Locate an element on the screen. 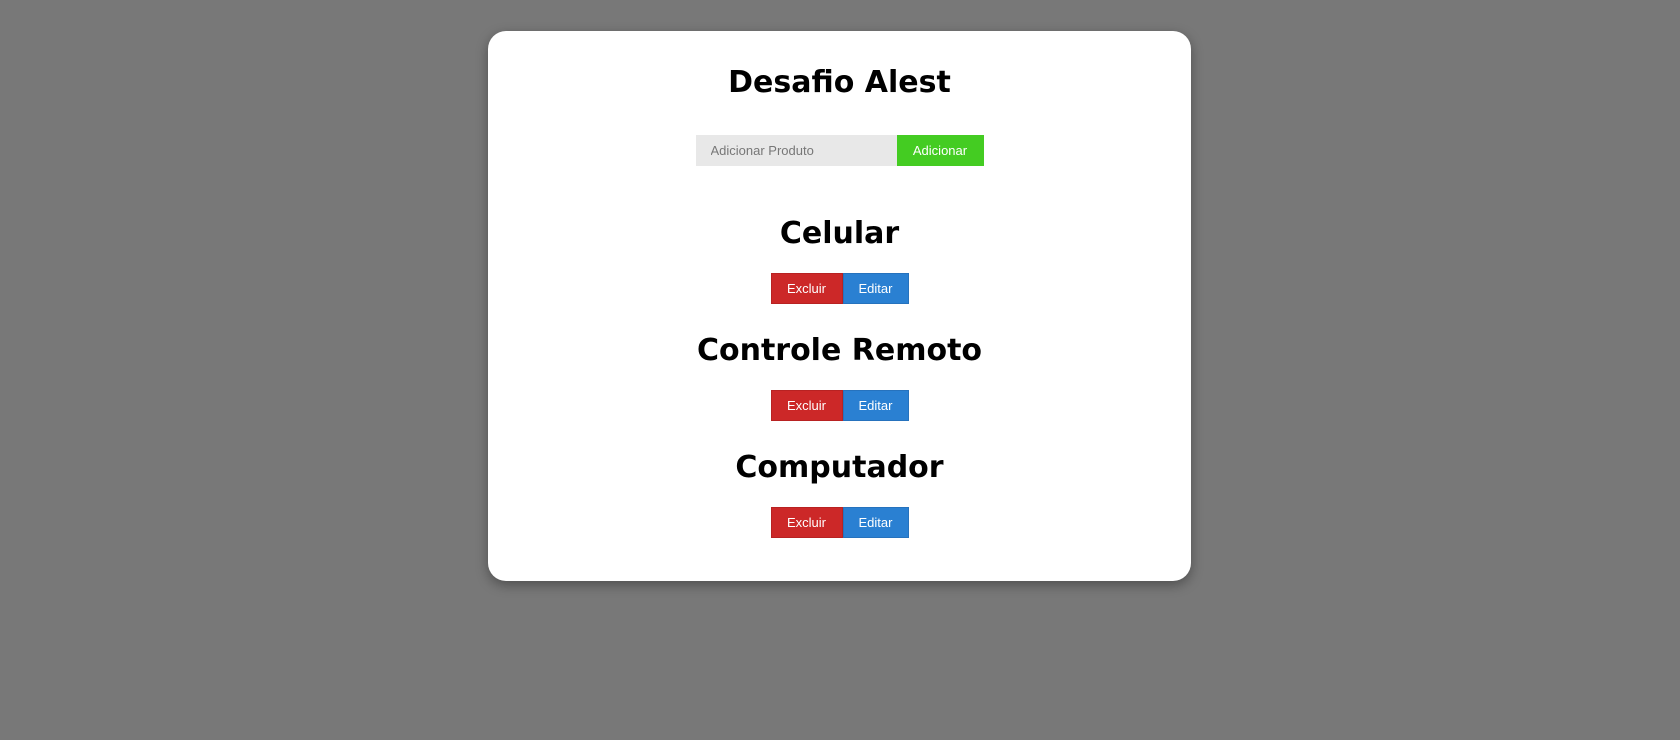  add-product-button: Adicionar is located at coordinates (940, 150).